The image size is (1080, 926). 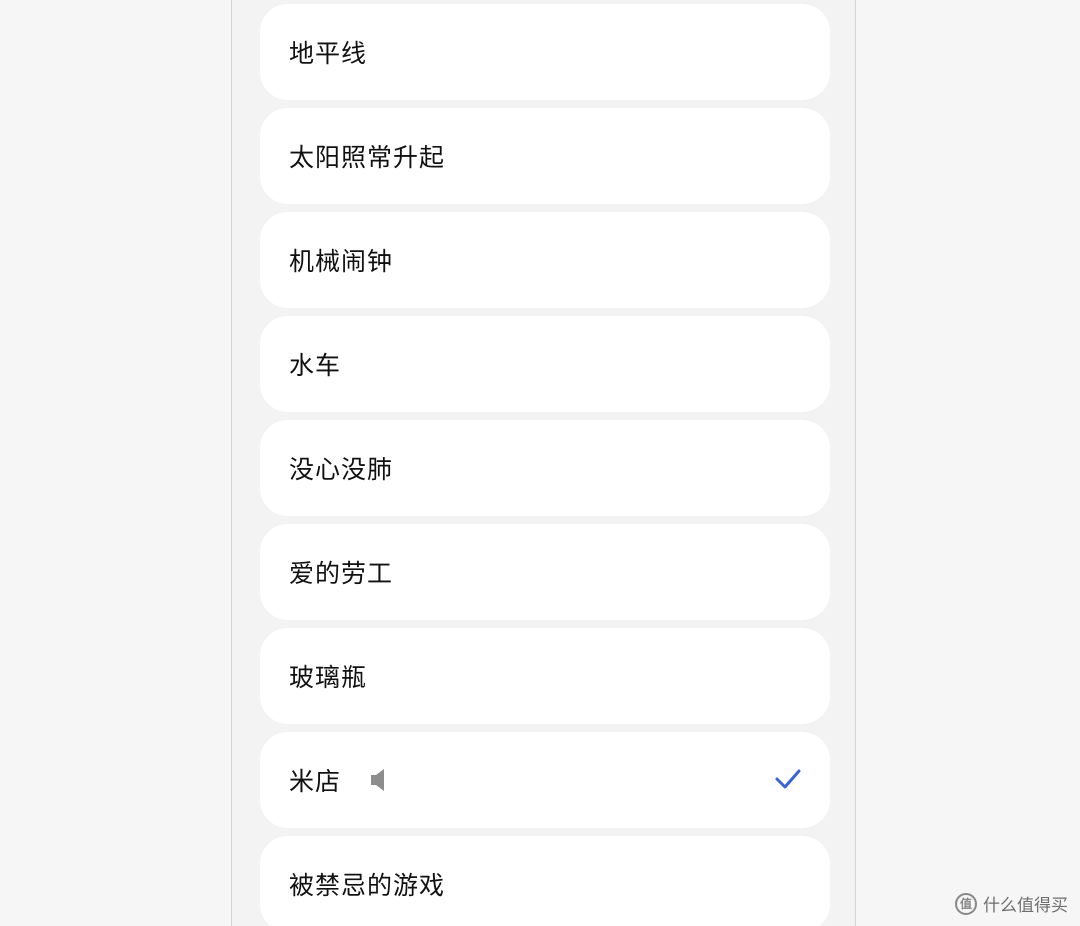 I want to click on ringtone-item: 地平线, so click(x=545, y=52).